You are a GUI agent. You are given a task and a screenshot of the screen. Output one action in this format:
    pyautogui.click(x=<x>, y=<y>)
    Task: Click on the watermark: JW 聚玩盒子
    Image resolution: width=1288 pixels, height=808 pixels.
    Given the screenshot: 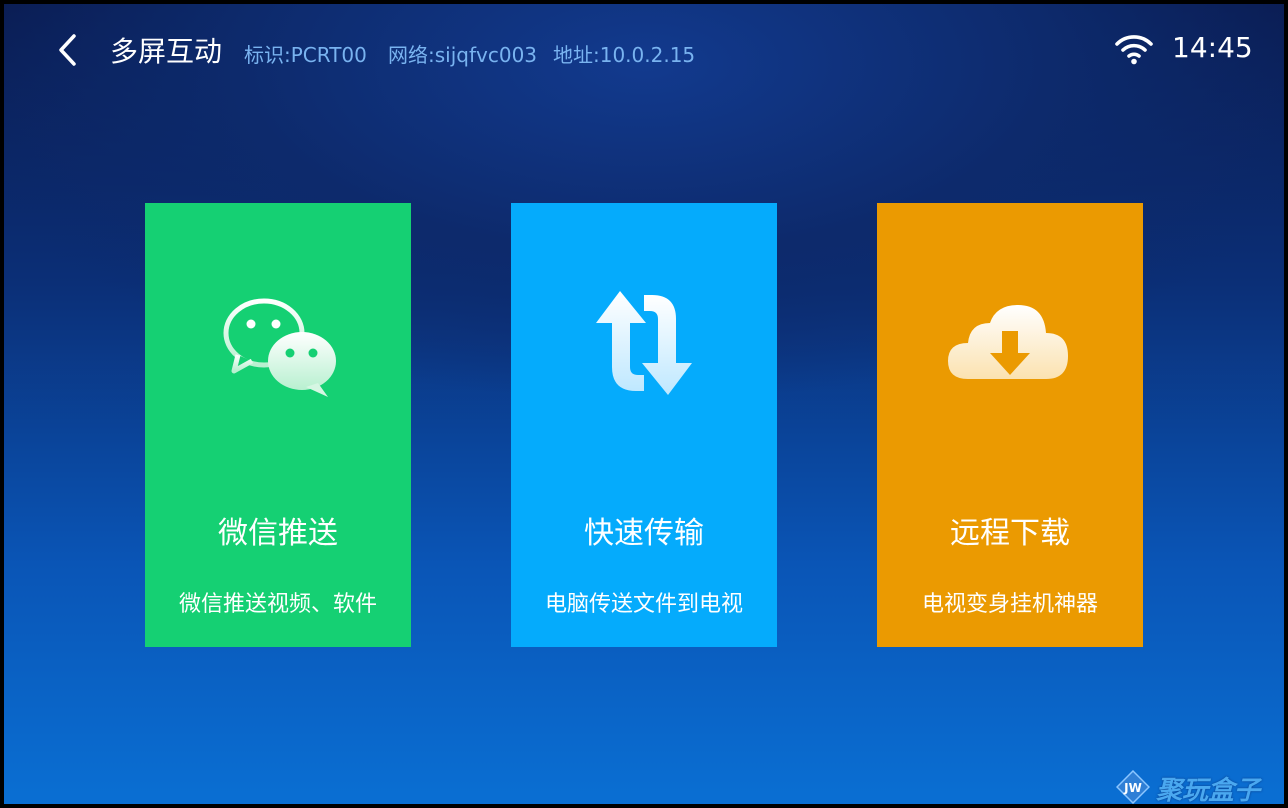 What is the action you would take?
    pyautogui.click(x=1199, y=786)
    